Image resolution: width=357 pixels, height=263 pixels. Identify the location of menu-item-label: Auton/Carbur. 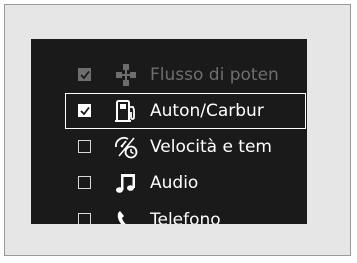
(207, 111).